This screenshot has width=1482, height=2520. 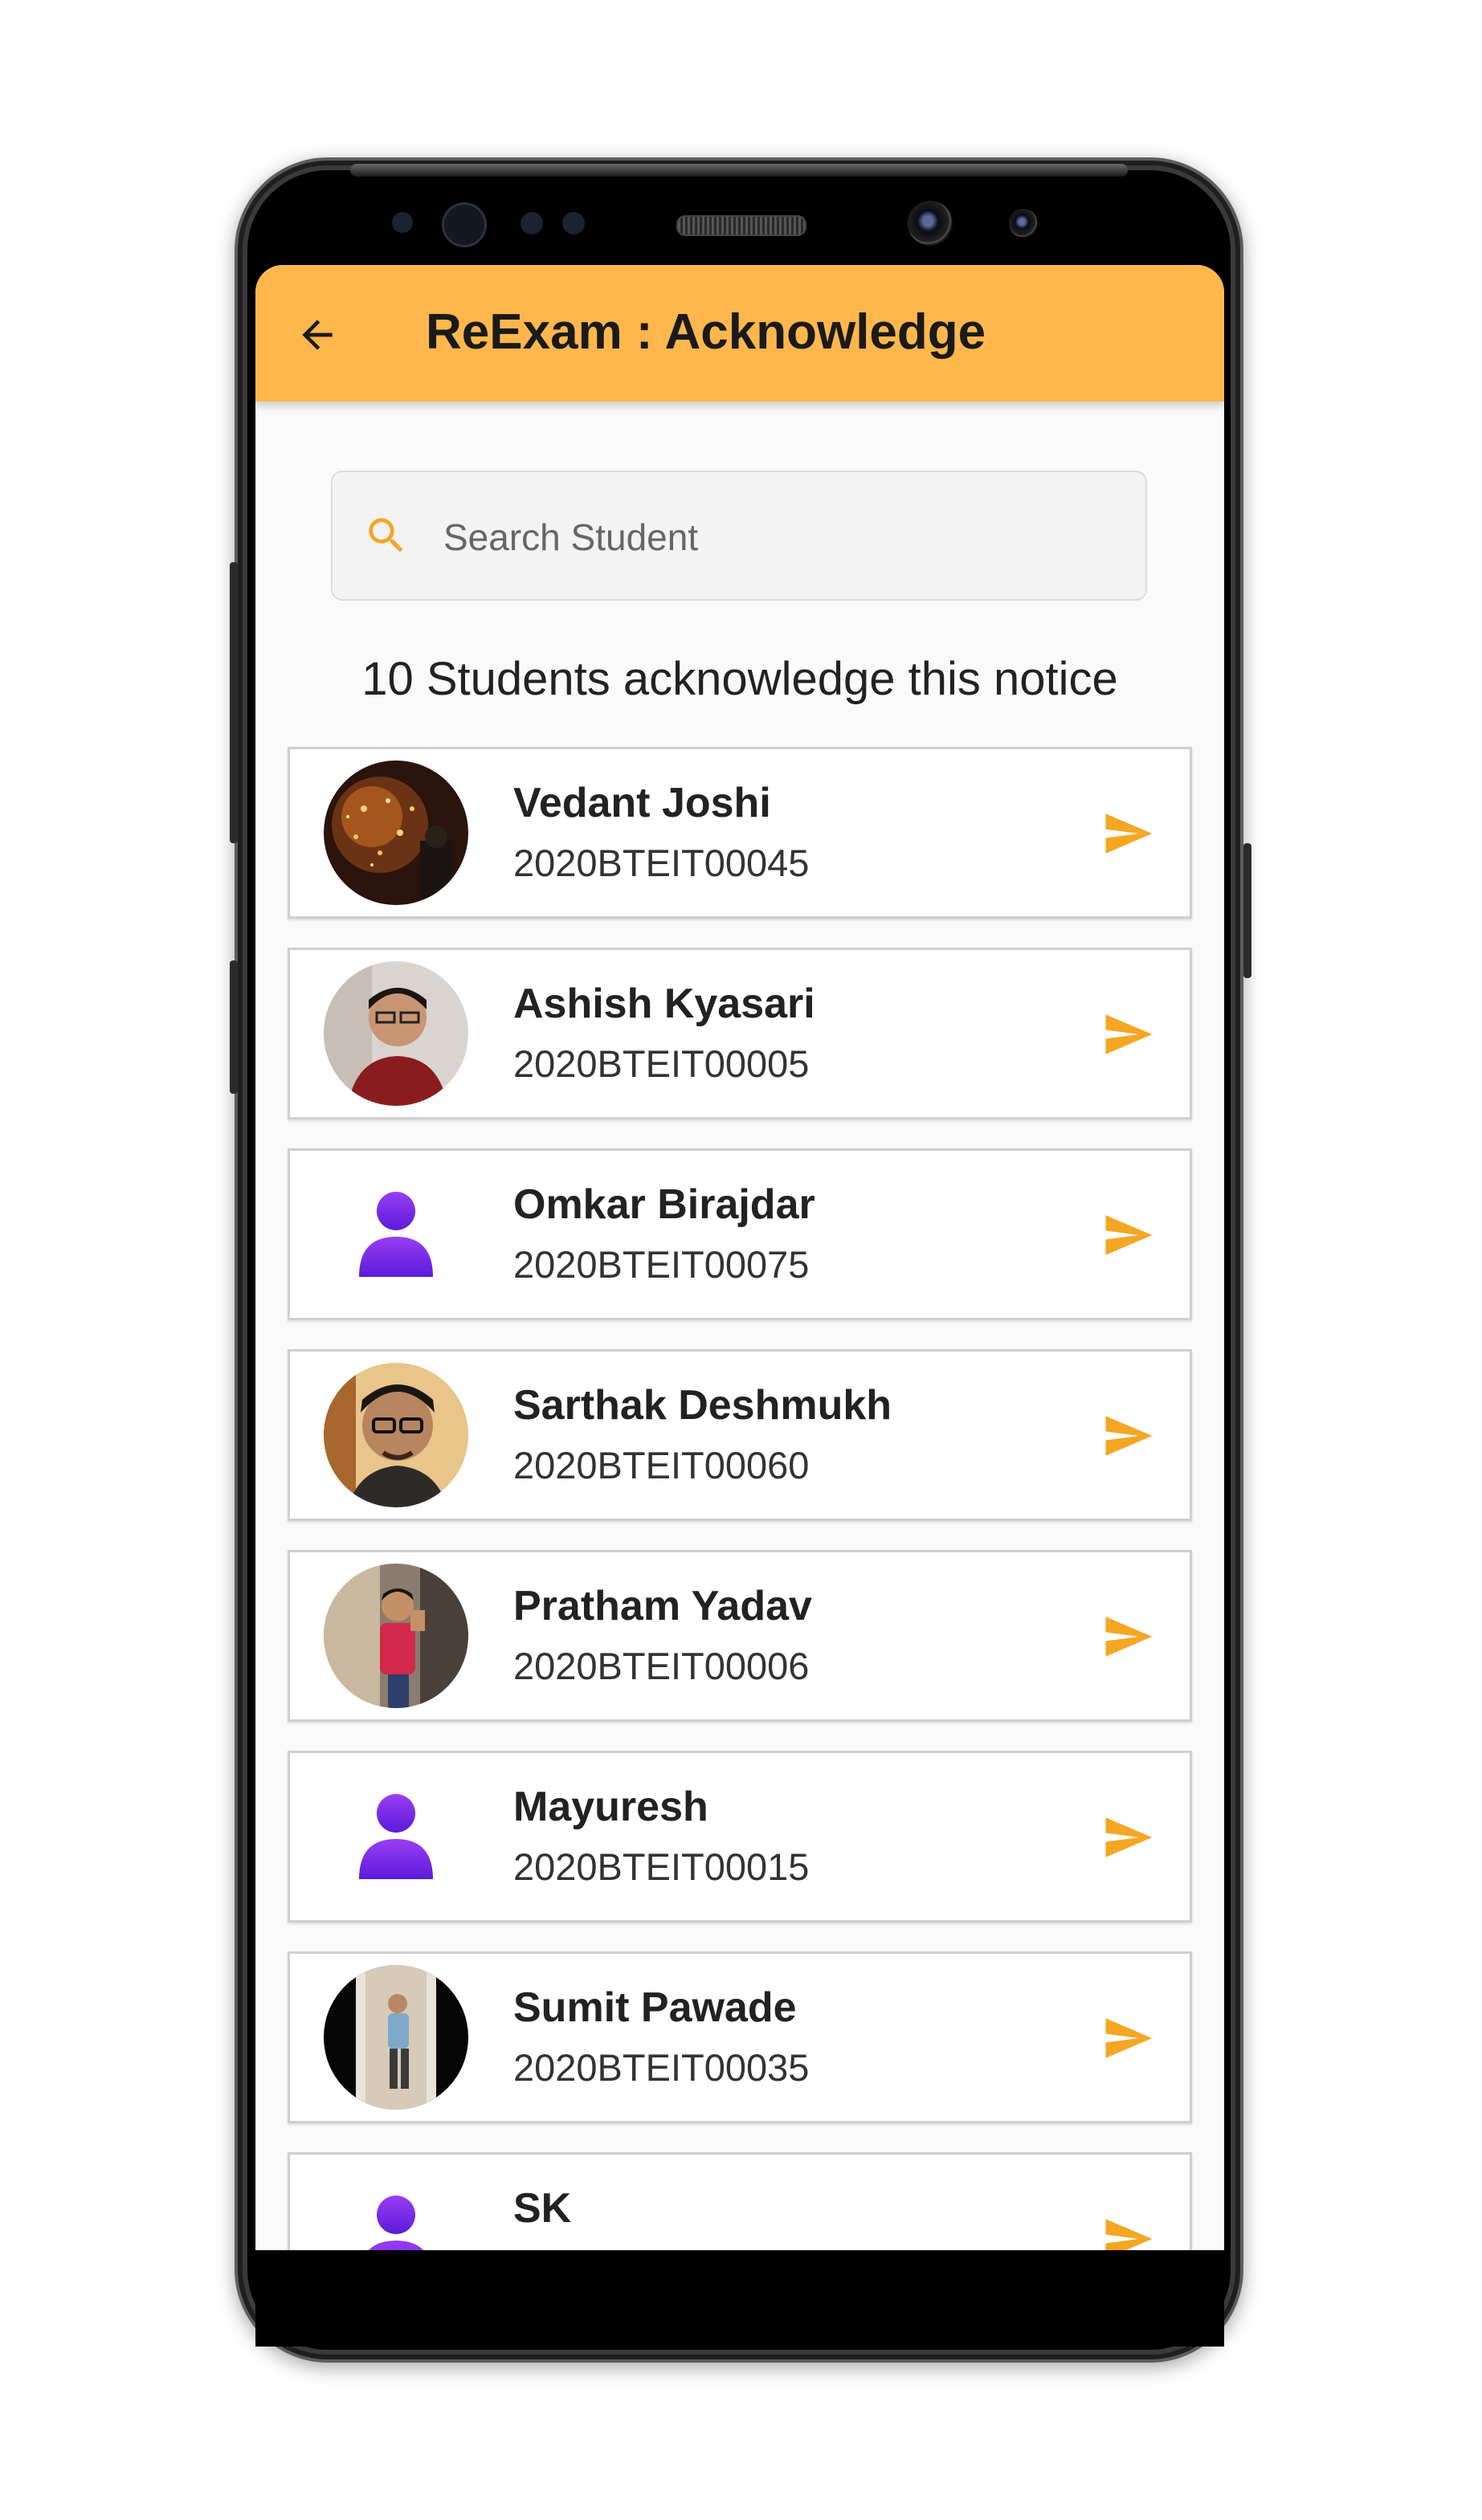 I want to click on acknowledge-count: 10 Students acknowledge this notice, so click(x=739, y=679).